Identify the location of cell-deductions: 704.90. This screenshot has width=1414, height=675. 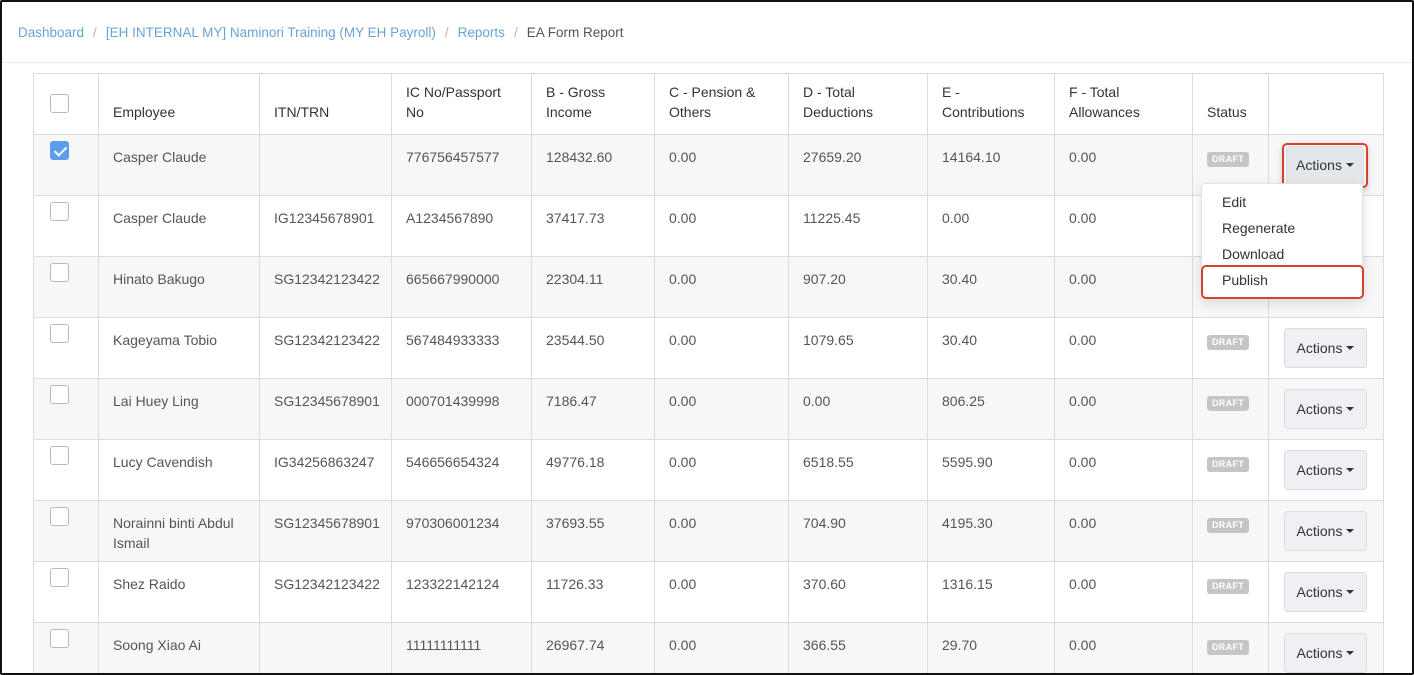
(858, 531).